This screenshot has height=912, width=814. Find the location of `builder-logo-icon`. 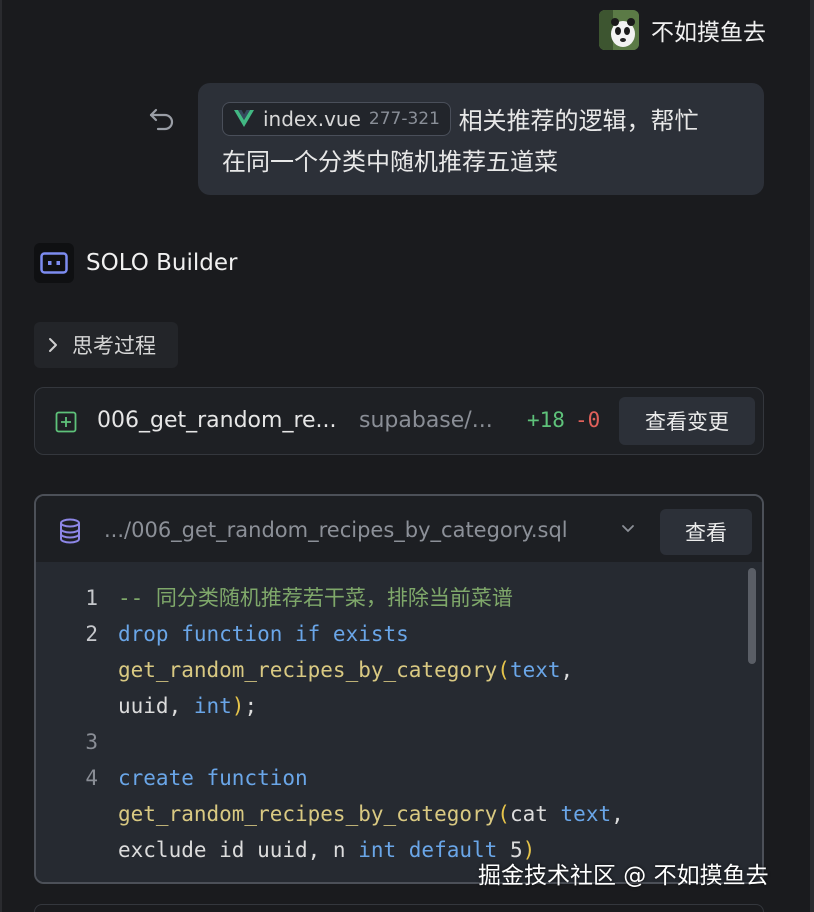

builder-logo-icon is located at coordinates (54, 263).